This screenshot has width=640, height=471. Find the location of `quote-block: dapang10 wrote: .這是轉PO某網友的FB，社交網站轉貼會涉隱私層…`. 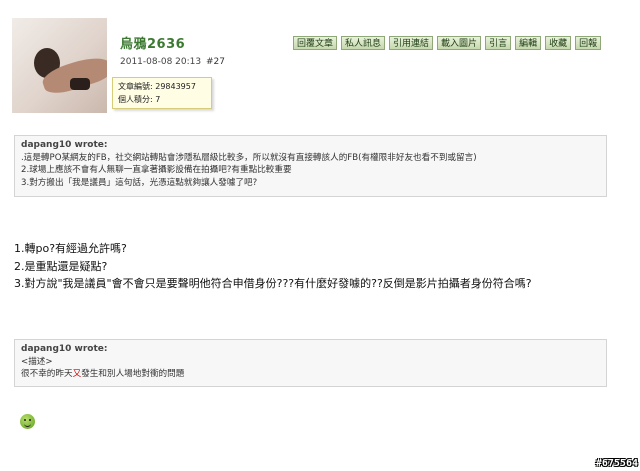

quote-block: dapang10 wrote: .這是轉PO某網友的FB，社交網站轉貼會涉隱私層… is located at coordinates (310, 166).